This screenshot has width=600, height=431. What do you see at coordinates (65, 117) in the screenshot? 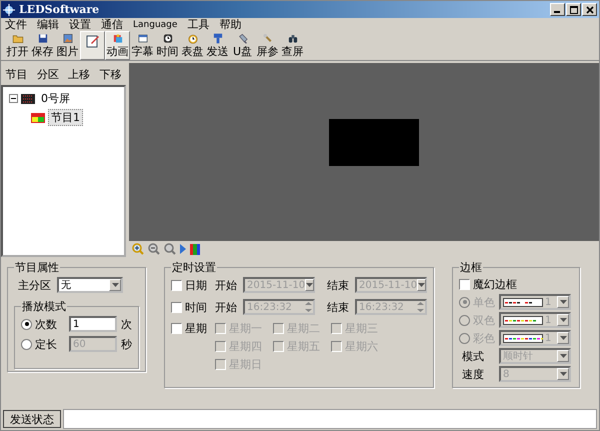
I see `tree-item: 节目1` at bounding box center [65, 117].